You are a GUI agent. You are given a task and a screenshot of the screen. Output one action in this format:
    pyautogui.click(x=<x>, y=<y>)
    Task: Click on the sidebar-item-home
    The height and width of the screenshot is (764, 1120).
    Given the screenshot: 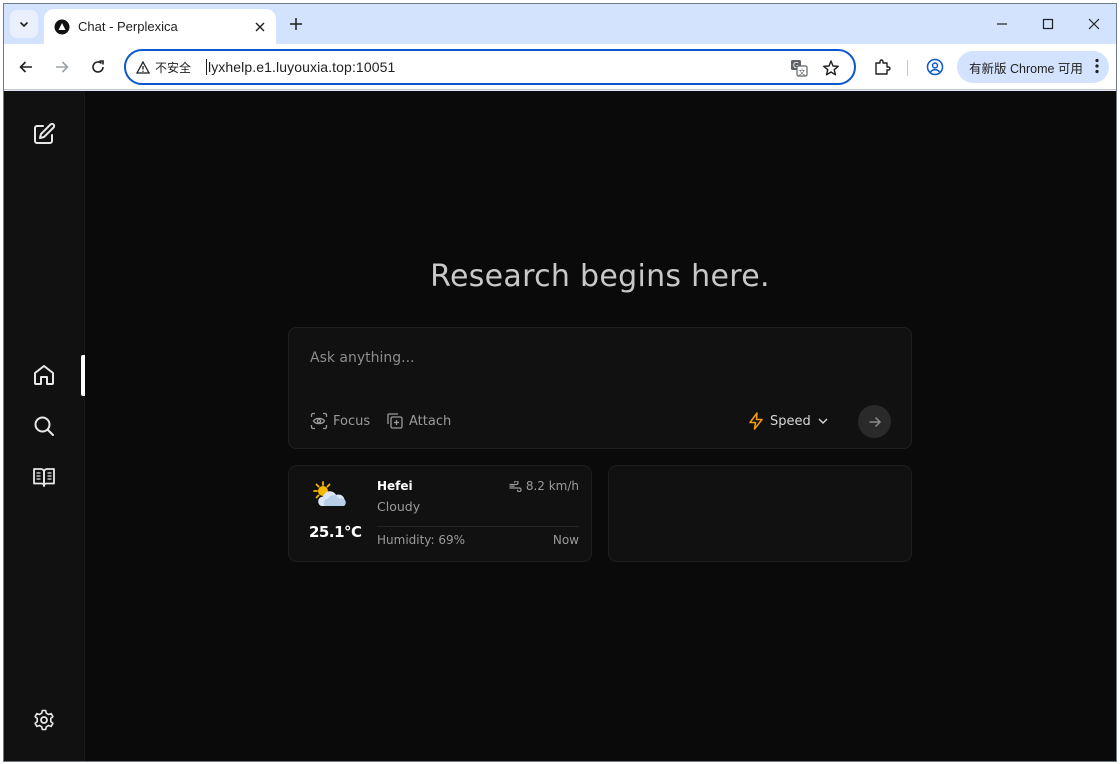 What is the action you would take?
    pyautogui.click(x=44, y=375)
    